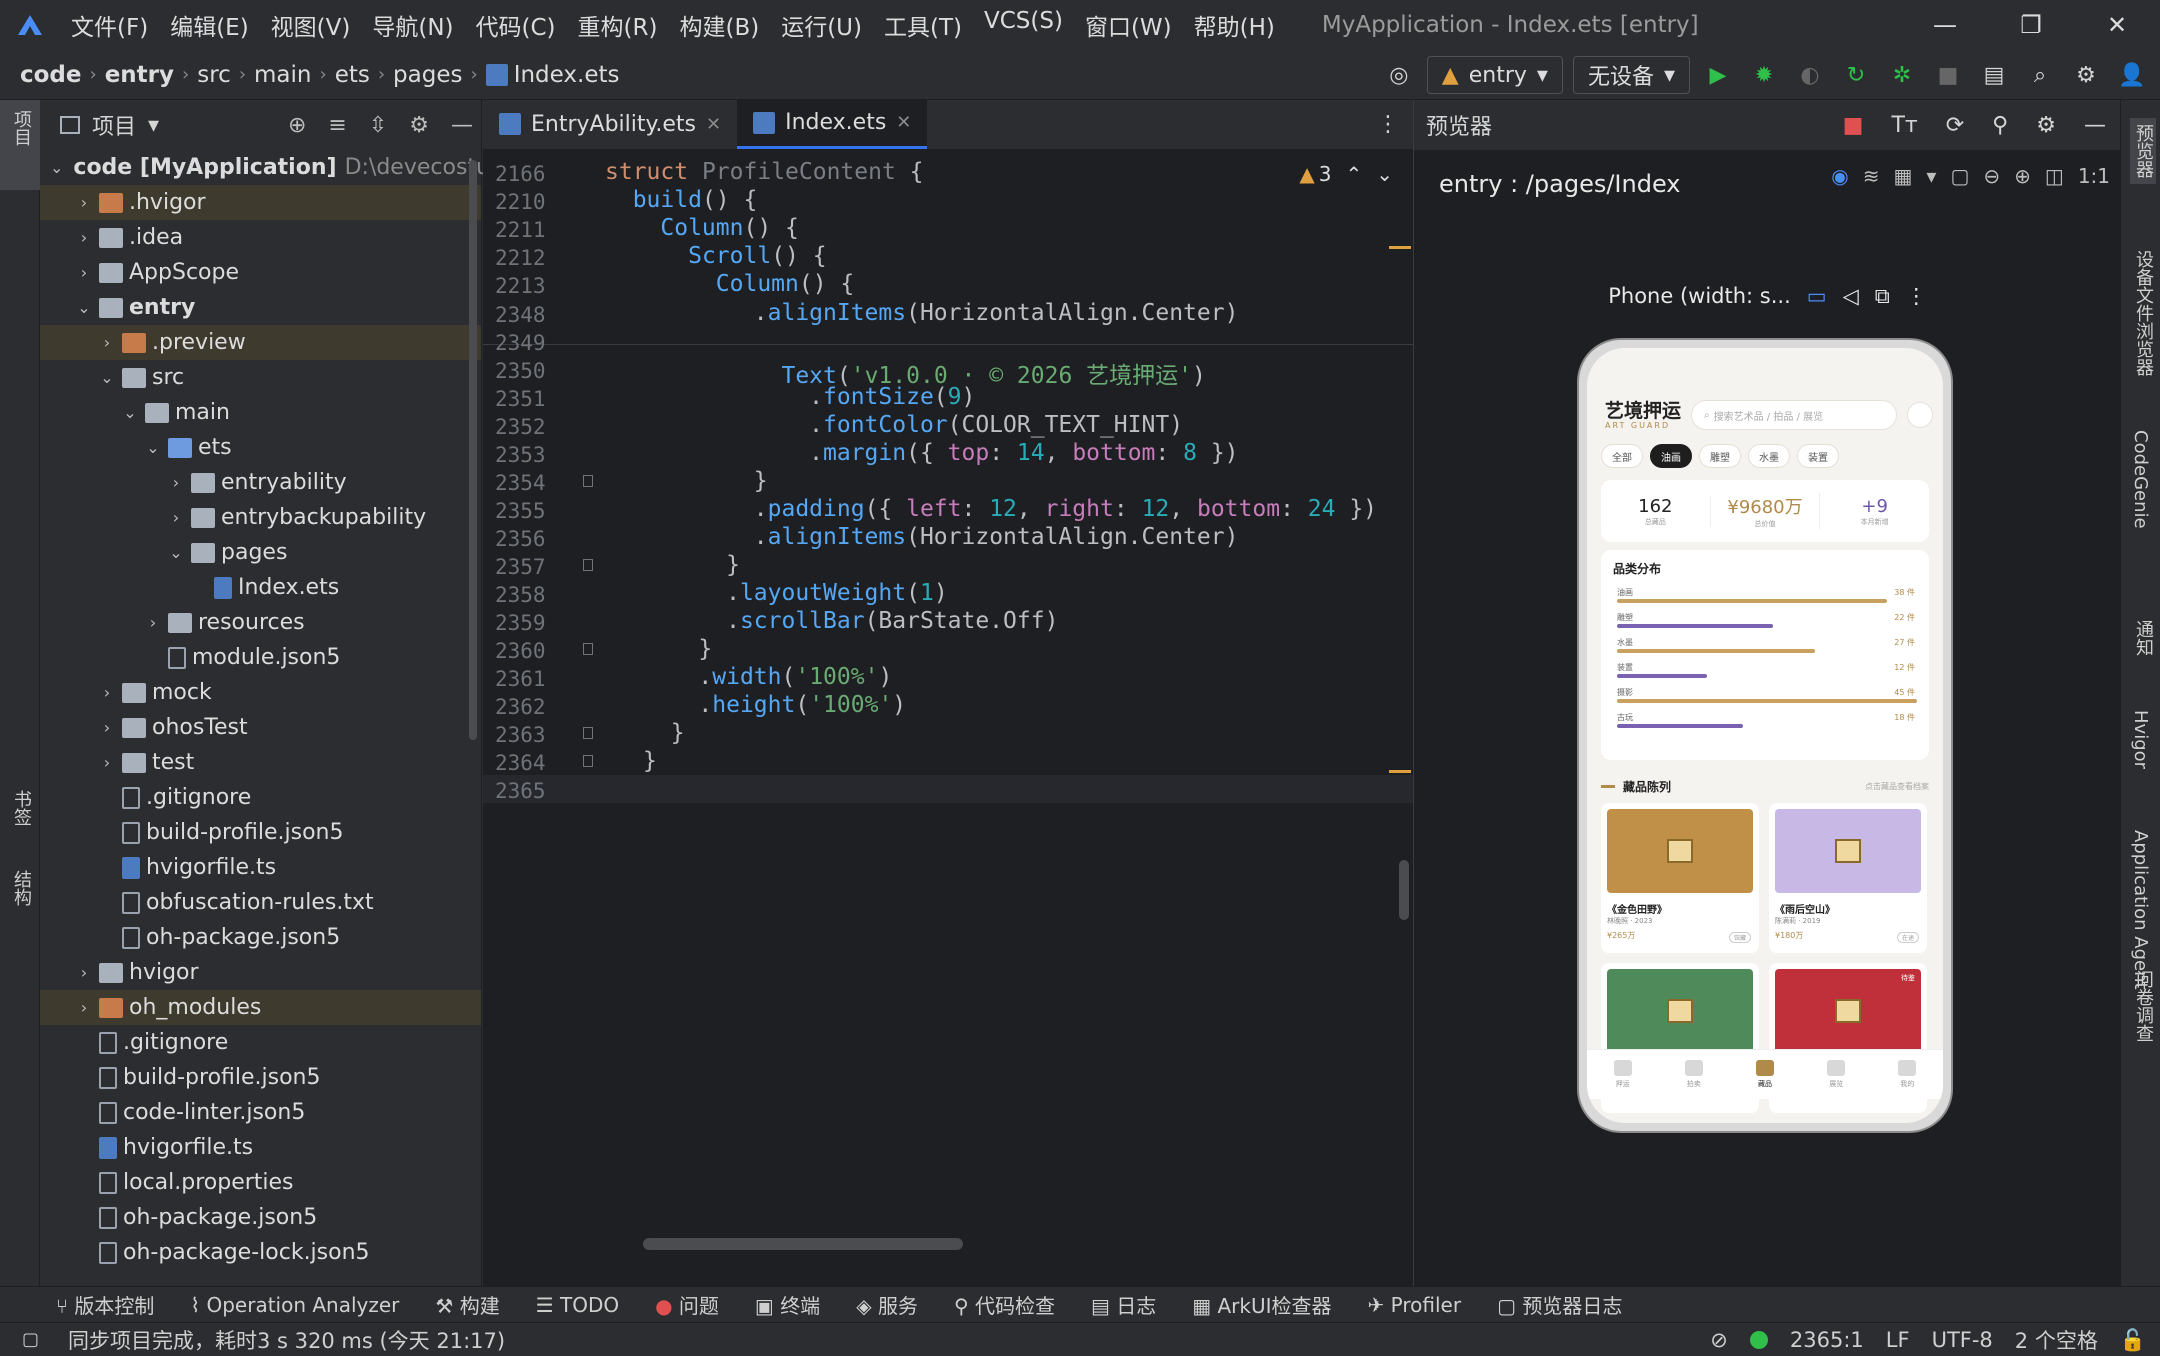 The height and width of the screenshot is (1356, 2160). Describe the element at coordinates (795, 593) in the screenshot. I see `code-line: .layoutWeight(1)` at that location.